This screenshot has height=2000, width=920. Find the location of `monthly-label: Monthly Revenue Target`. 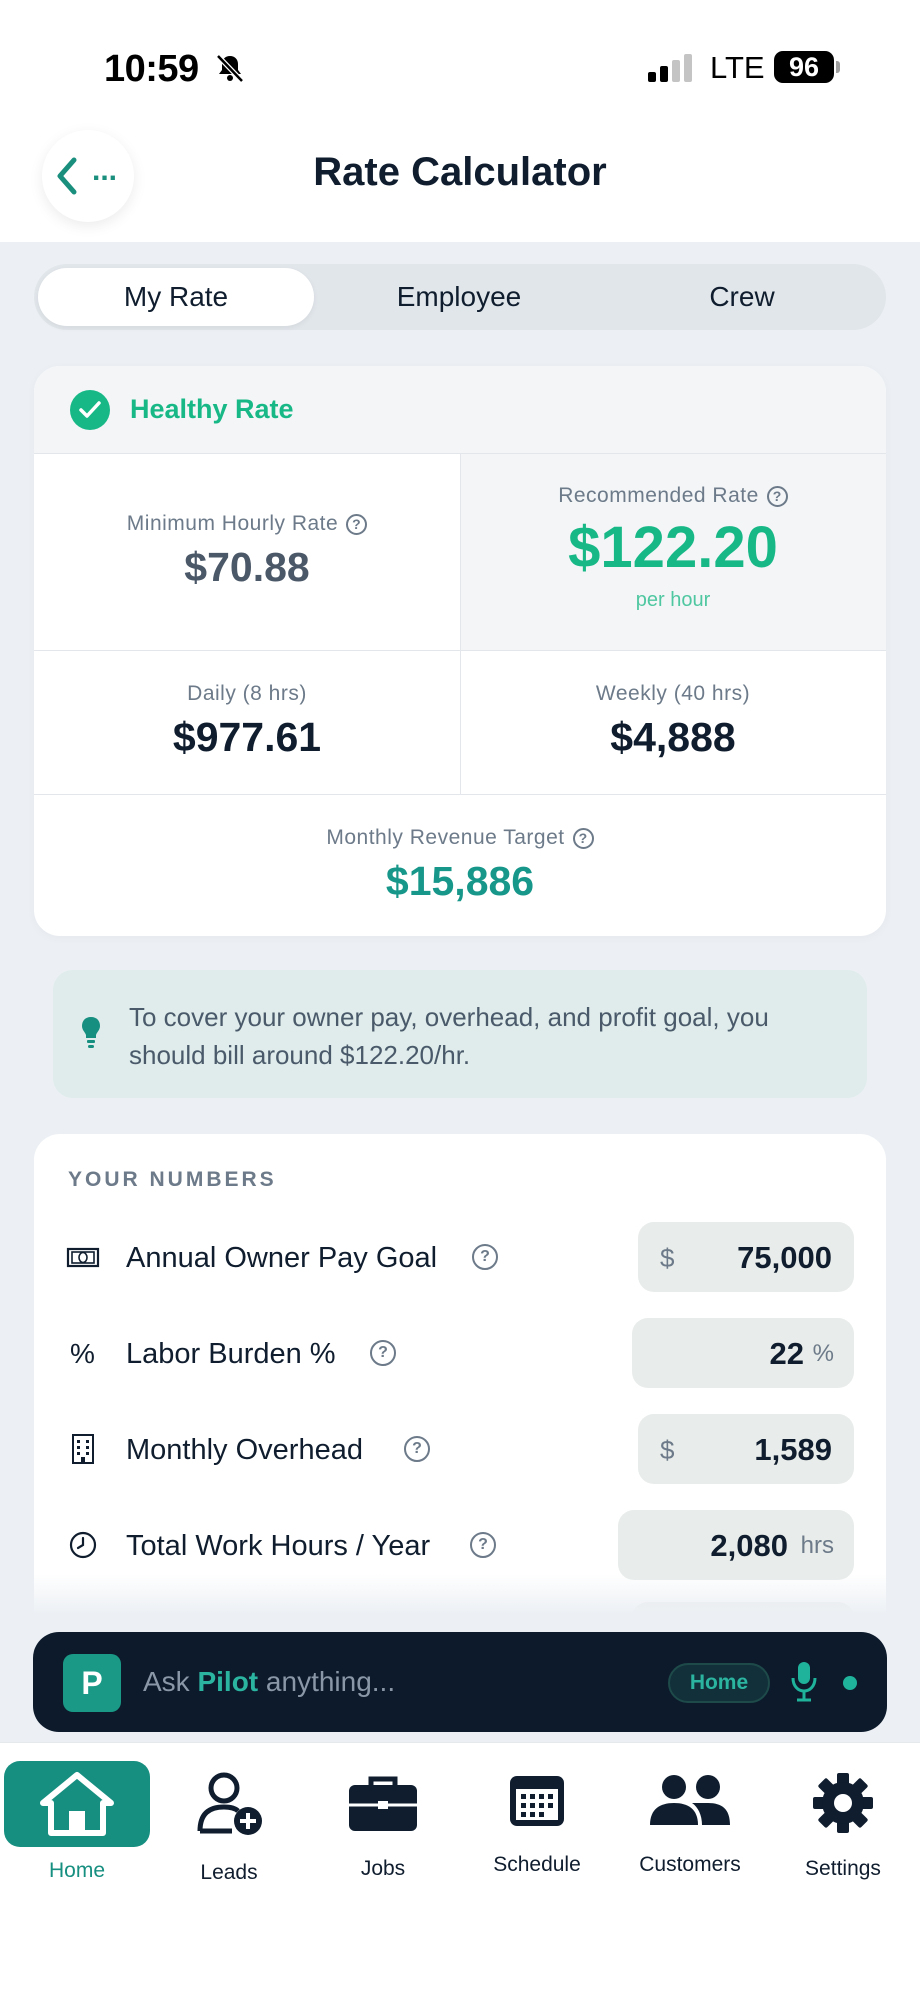

monthly-label: Monthly Revenue Target is located at coordinates (445, 837).